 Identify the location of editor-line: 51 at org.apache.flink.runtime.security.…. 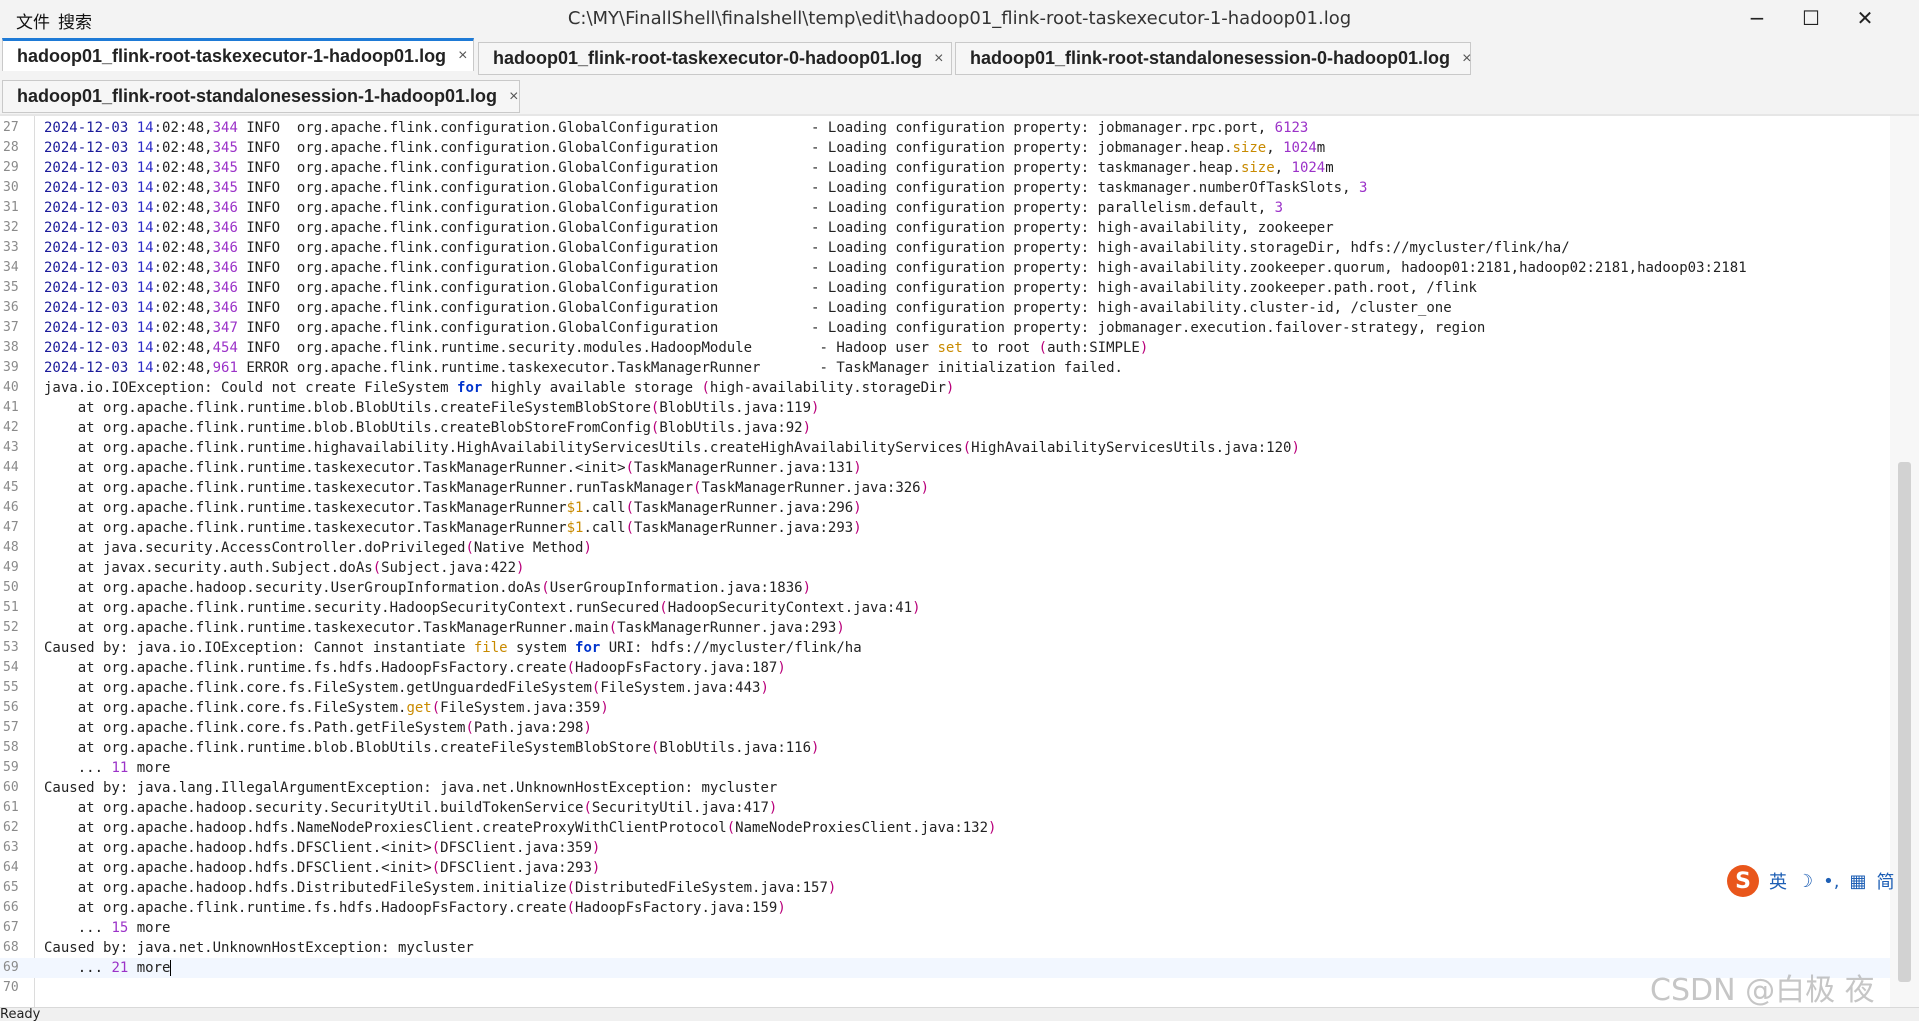
(945, 608).